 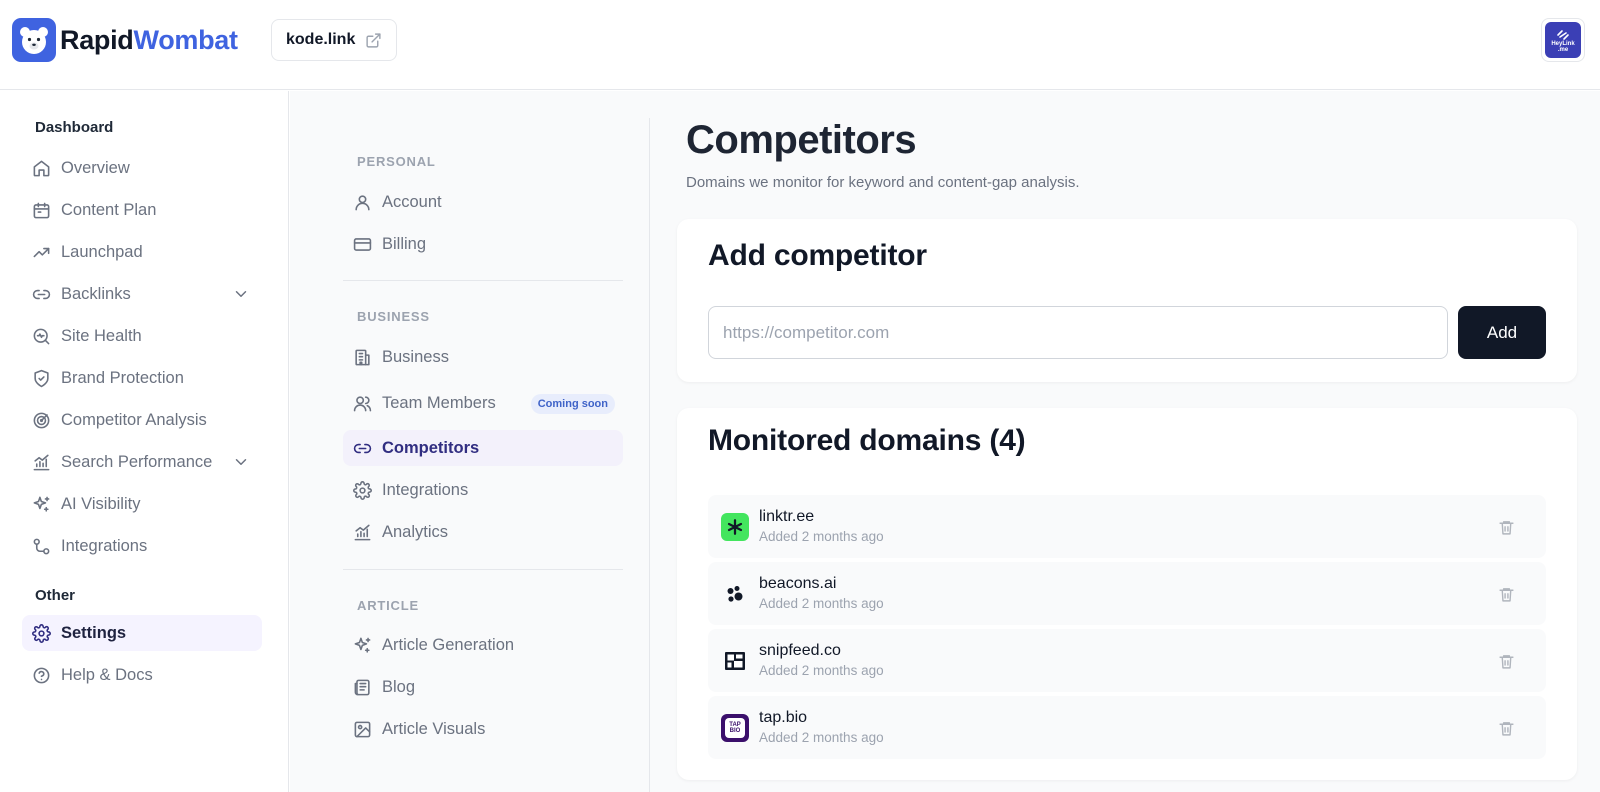 What do you see at coordinates (41, 420) in the screenshot?
I see `radar-icon` at bounding box center [41, 420].